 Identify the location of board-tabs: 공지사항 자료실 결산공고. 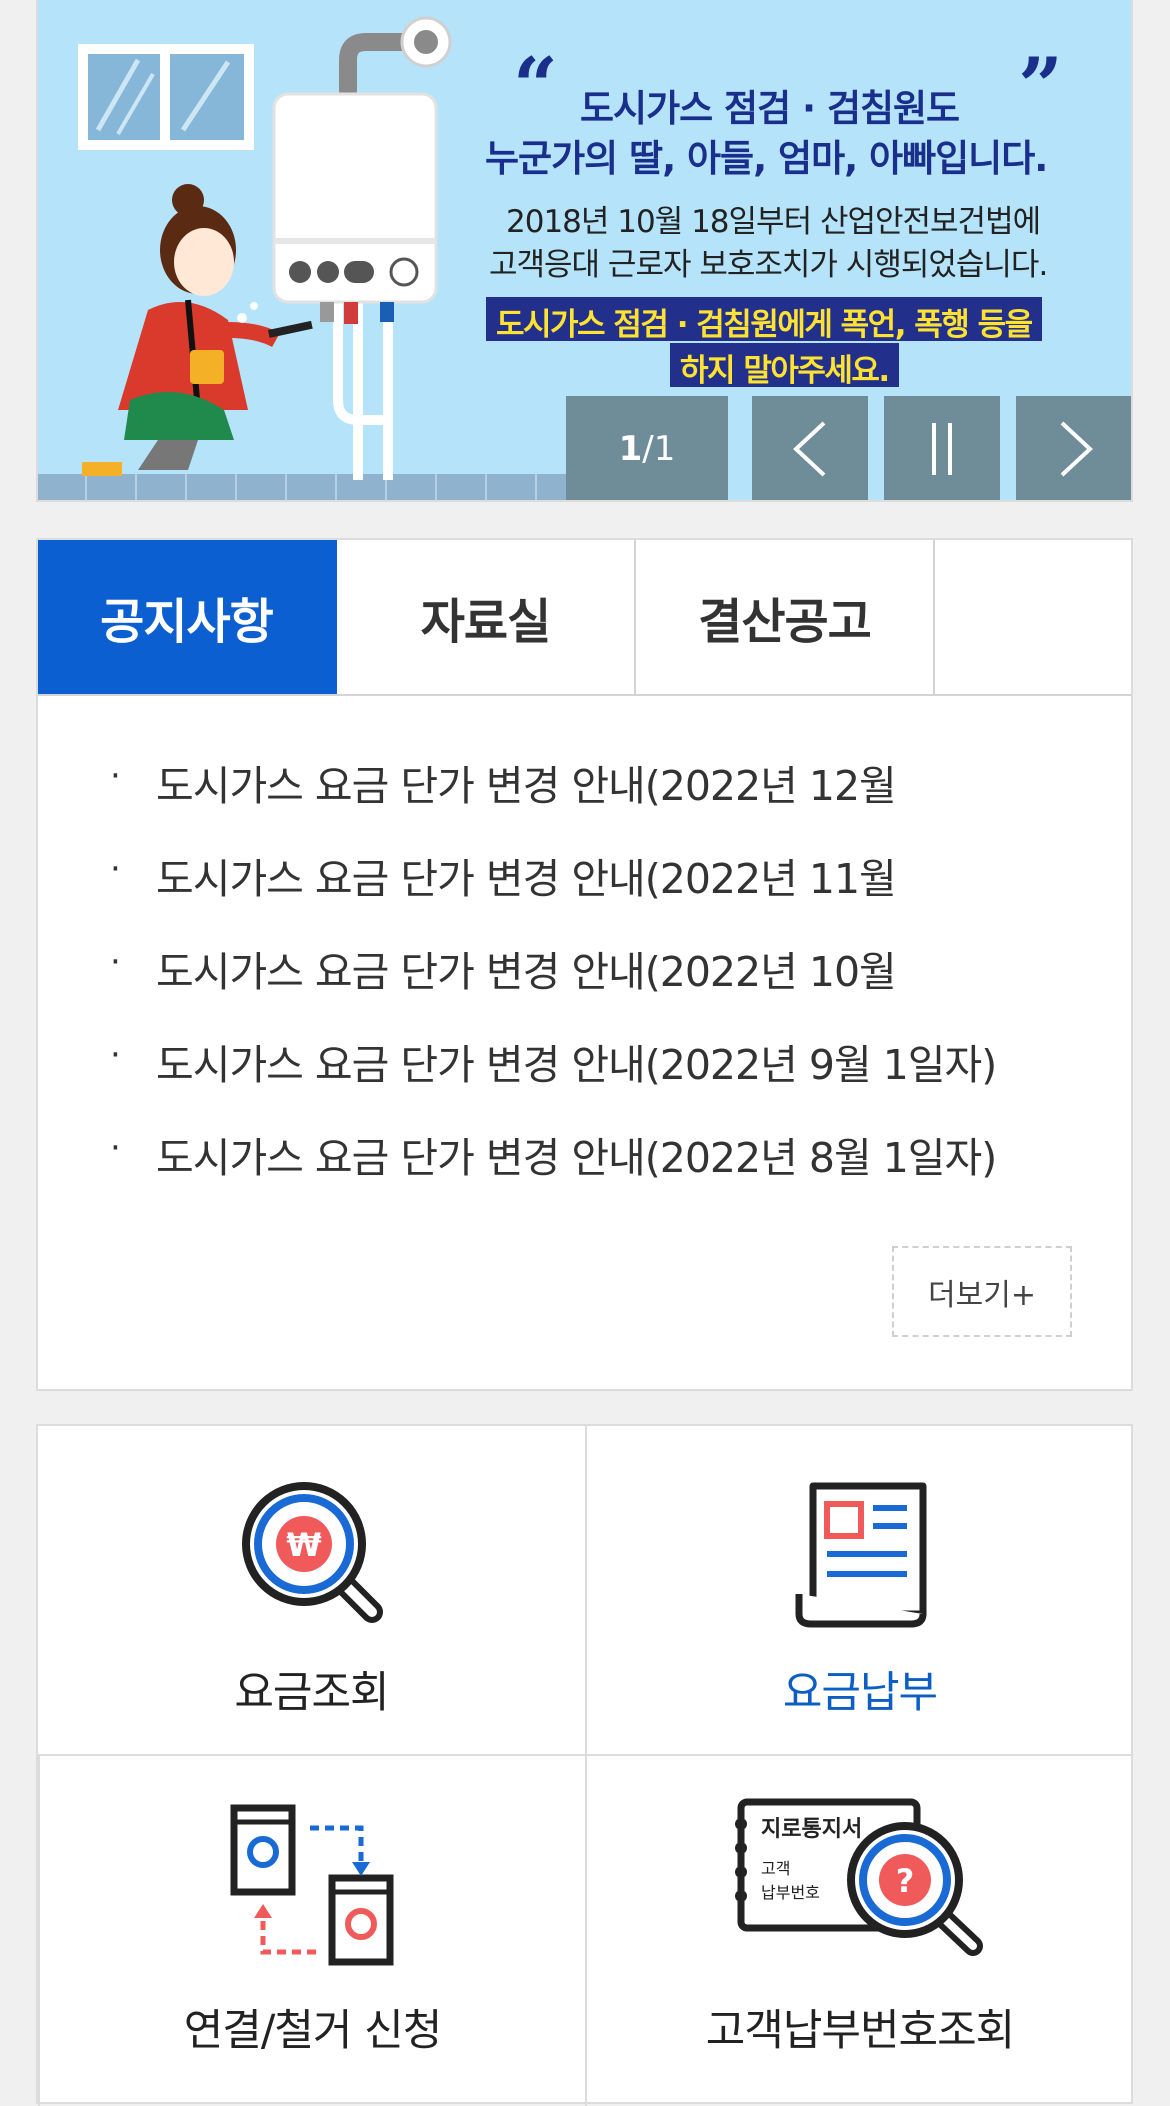
(584, 618).